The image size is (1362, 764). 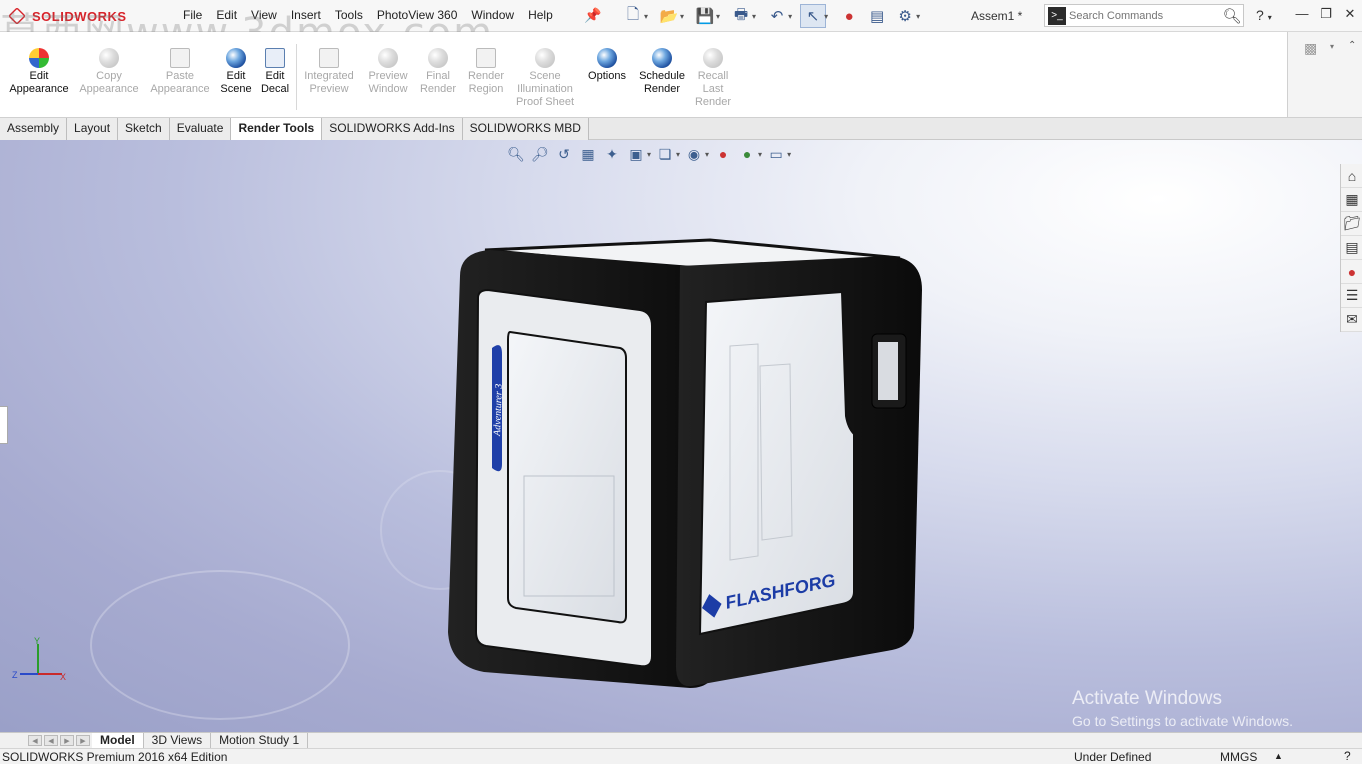 What do you see at coordinates (877, 16) in the screenshot?
I see `file-properties-icon: ▤` at bounding box center [877, 16].